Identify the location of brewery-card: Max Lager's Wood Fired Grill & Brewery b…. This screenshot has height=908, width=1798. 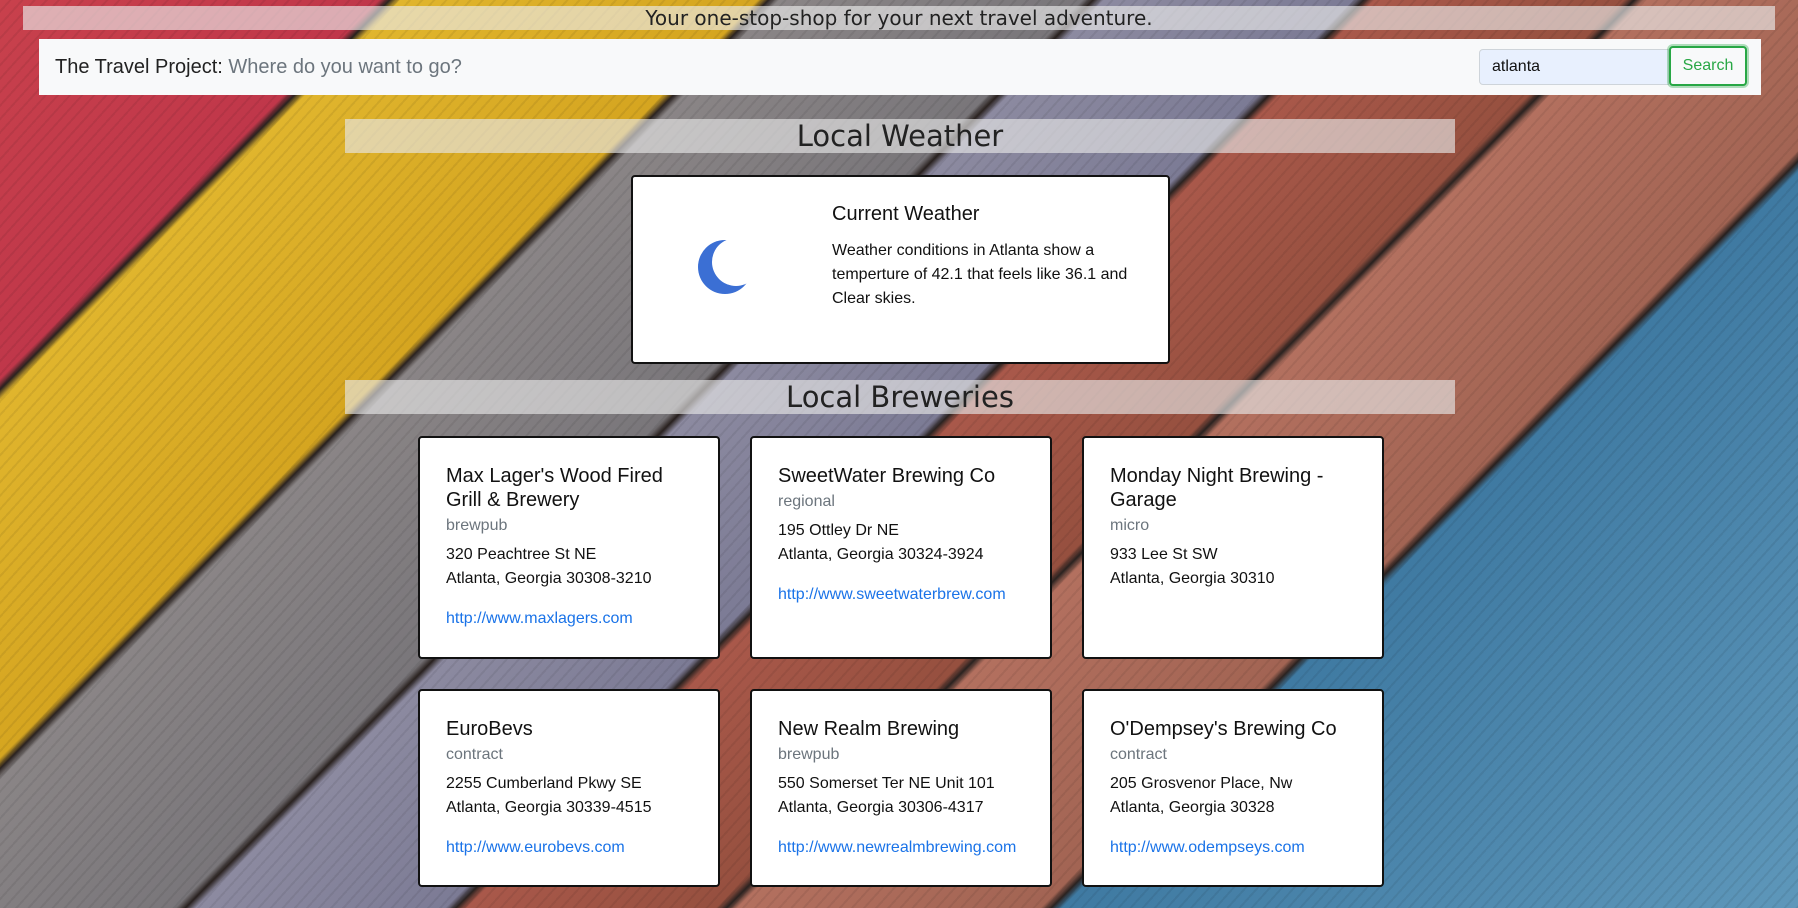
(569, 547).